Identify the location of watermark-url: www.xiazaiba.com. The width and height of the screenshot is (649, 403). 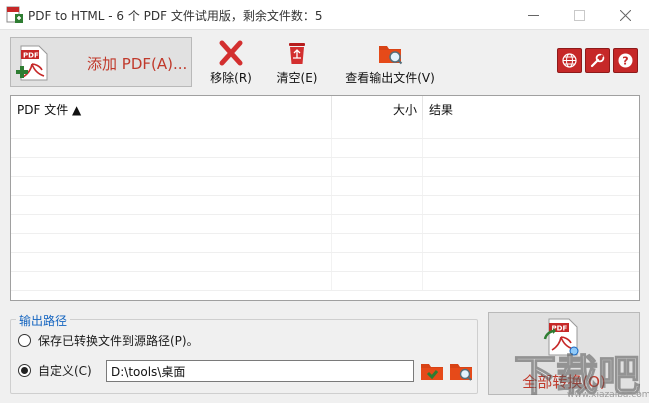
(608, 395).